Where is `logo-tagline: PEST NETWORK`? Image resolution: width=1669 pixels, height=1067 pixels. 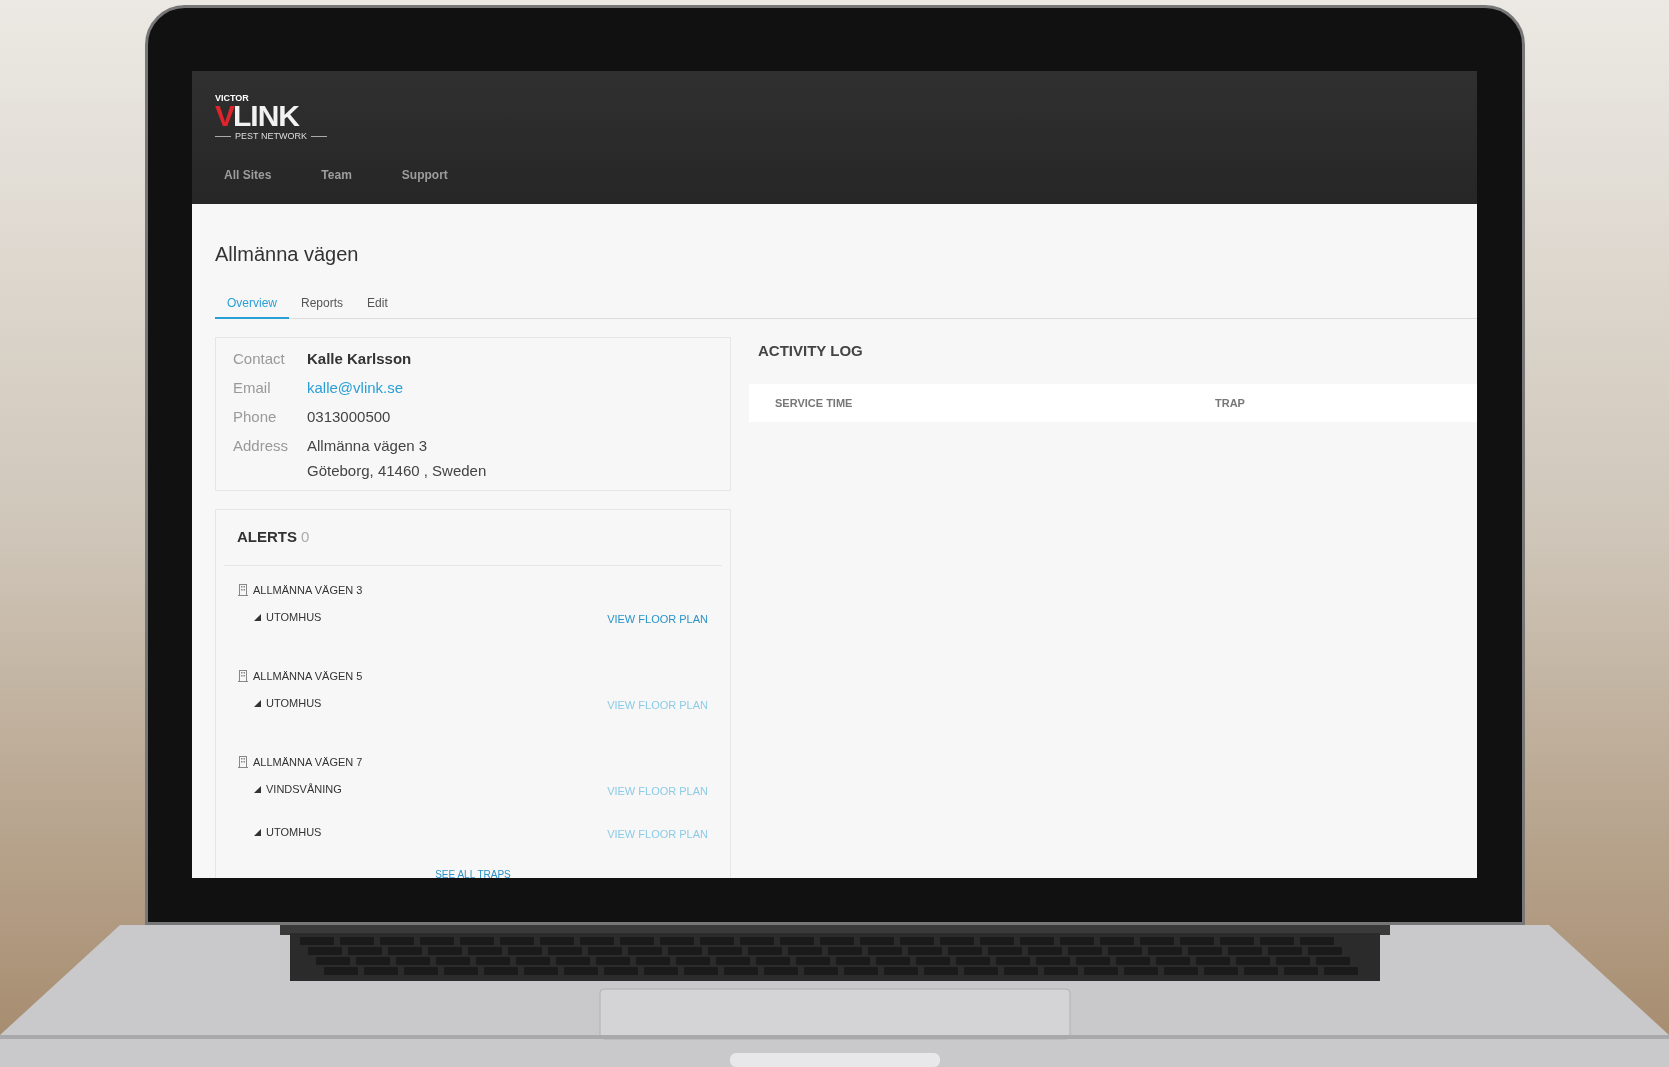
logo-tagline: PEST NETWORK is located at coordinates (271, 136).